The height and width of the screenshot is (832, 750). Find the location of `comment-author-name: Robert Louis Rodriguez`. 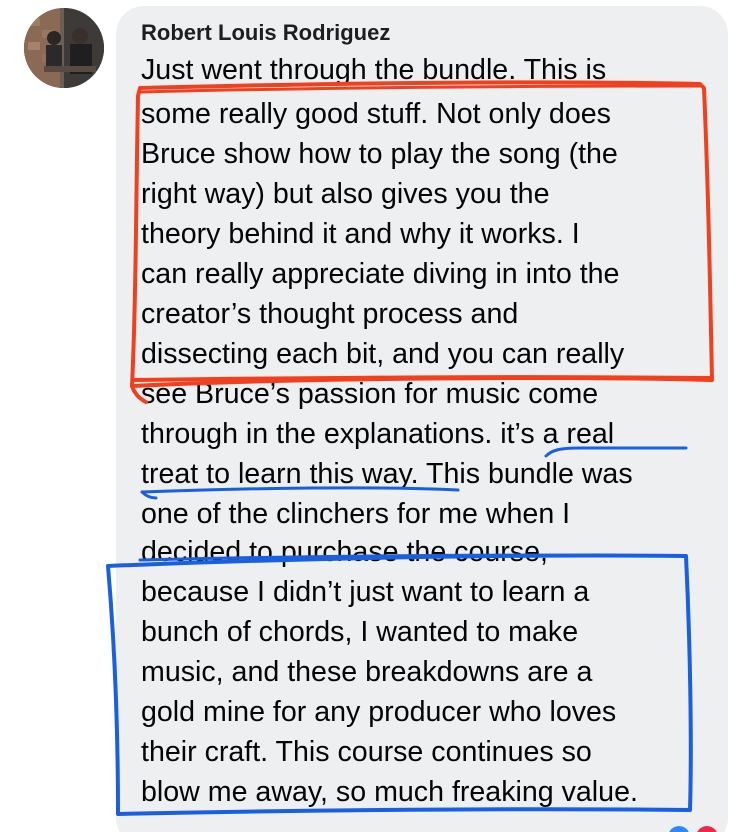

comment-author-name: Robert Louis Rodriguez is located at coordinates (265, 33).